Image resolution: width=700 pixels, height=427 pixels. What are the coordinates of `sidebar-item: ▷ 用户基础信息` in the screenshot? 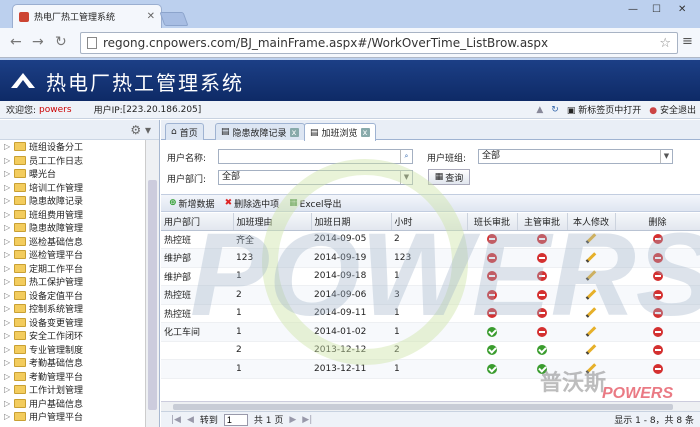 It's located at (73, 404).